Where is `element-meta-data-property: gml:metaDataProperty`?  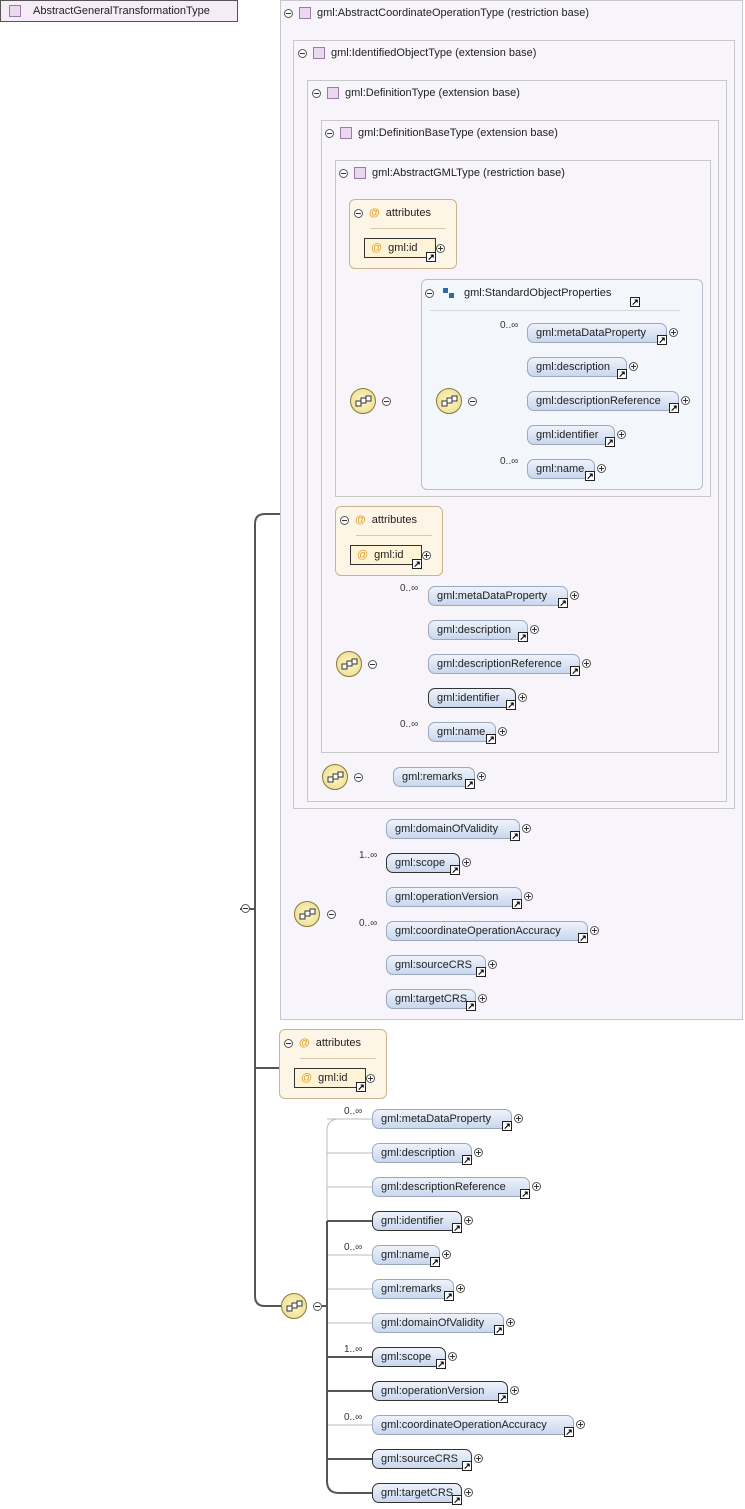 element-meta-data-property: gml:metaDataProperty is located at coordinates (498, 596).